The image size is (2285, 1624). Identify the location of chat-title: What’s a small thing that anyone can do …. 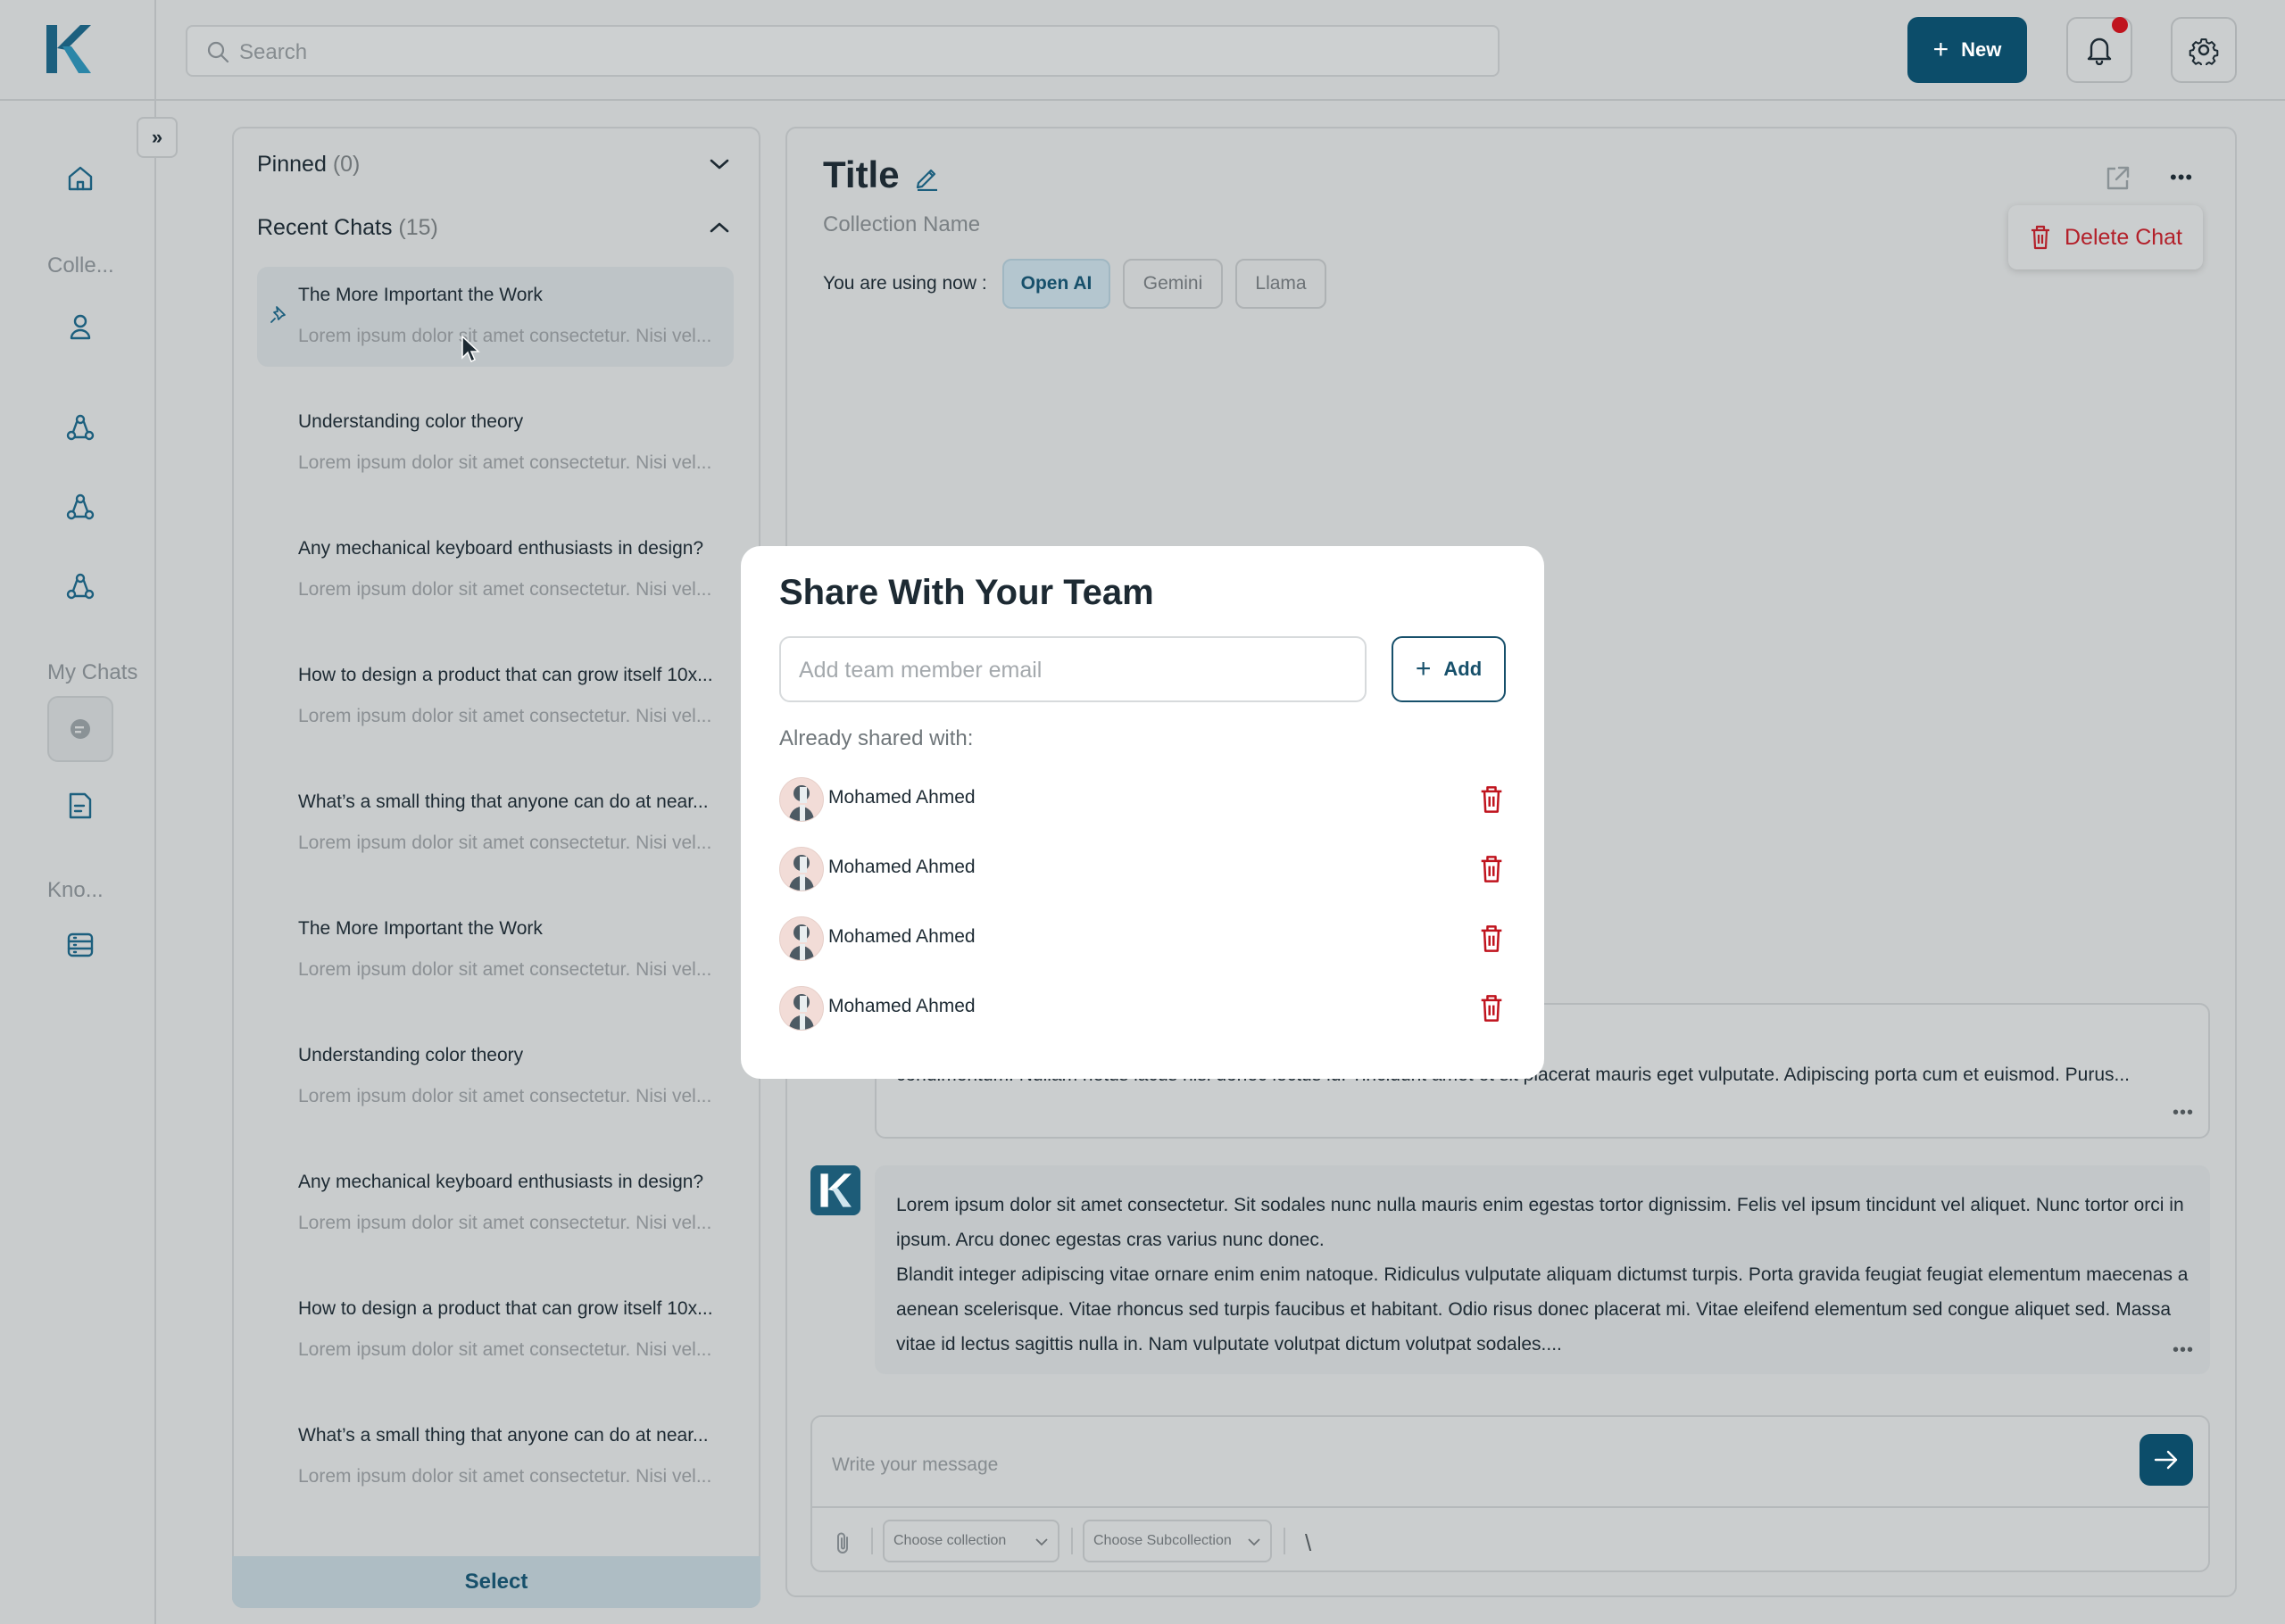
(503, 801).